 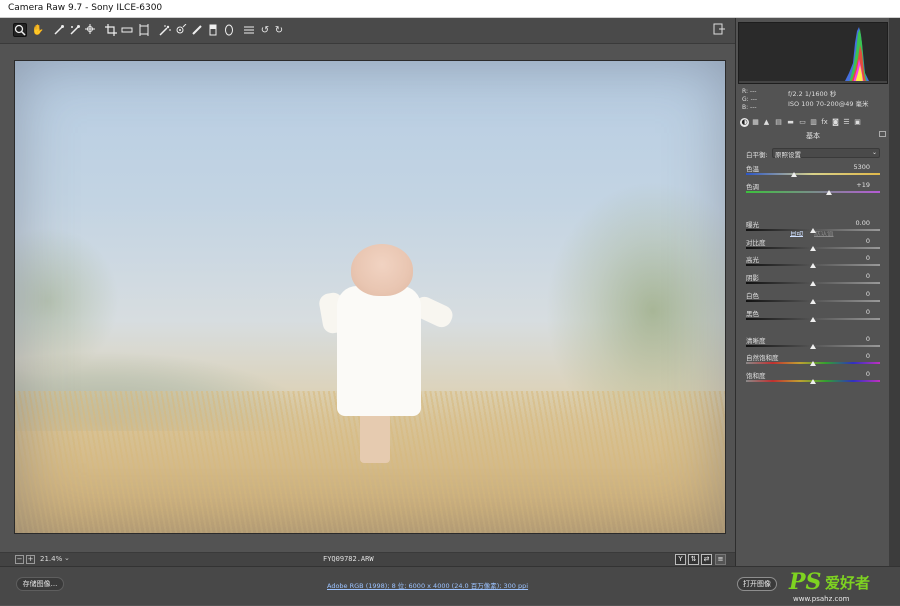 I want to click on tab-transform-icon: ▥, so click(x=813, y=122).